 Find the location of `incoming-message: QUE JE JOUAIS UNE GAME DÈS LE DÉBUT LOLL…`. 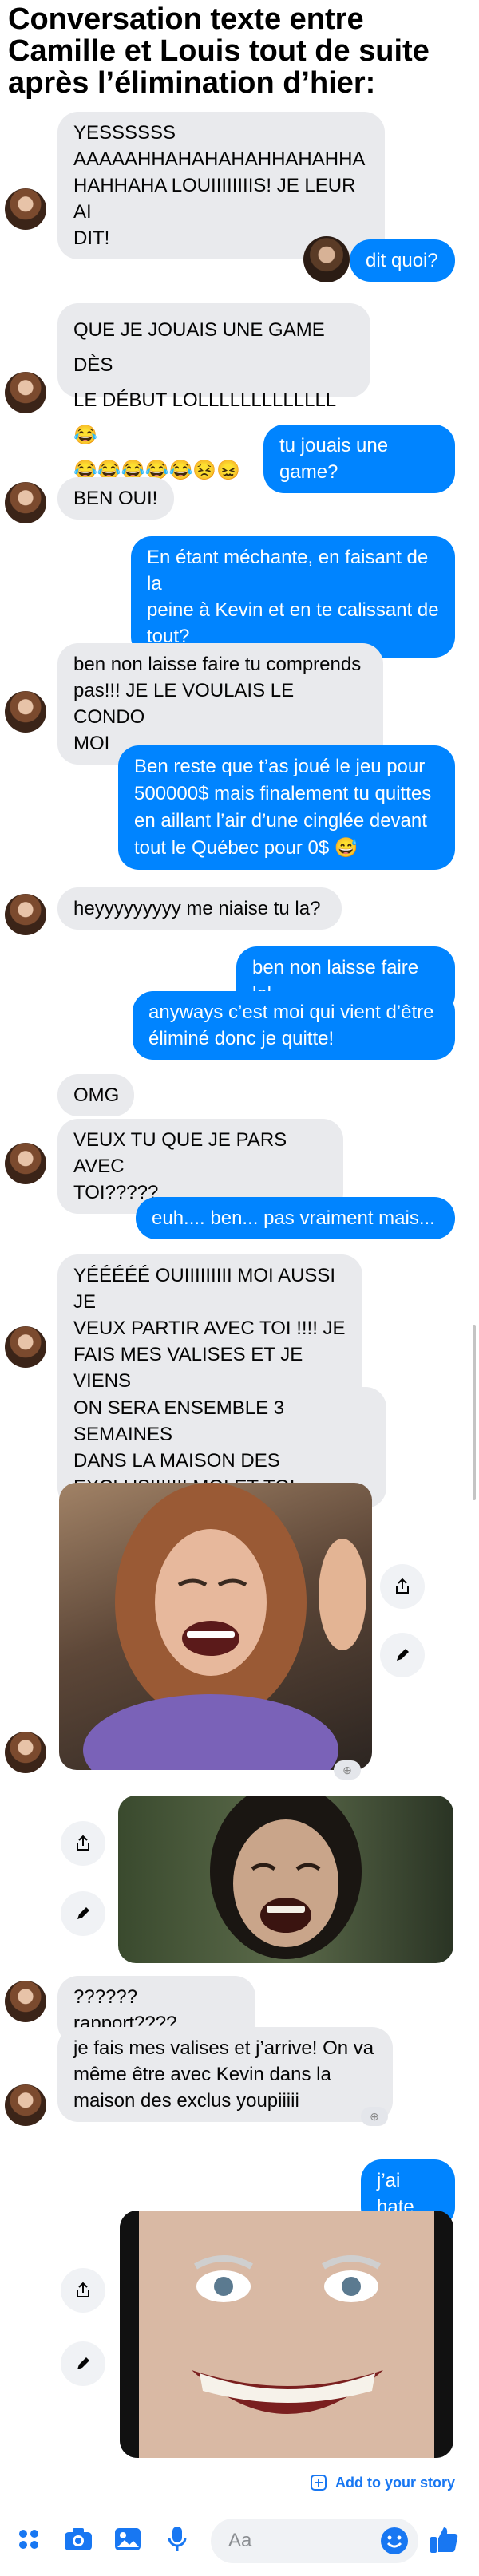

incoming-message: QUE JE JOUAIS UNE GAME DÈS LE DÉBUT LOLL… is located at coordinates (214, 392).